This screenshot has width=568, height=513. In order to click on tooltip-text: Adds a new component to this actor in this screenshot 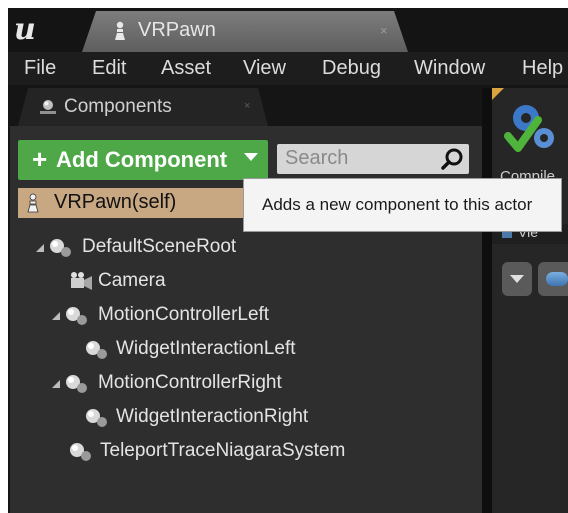, I will do `click(397, 204)`.